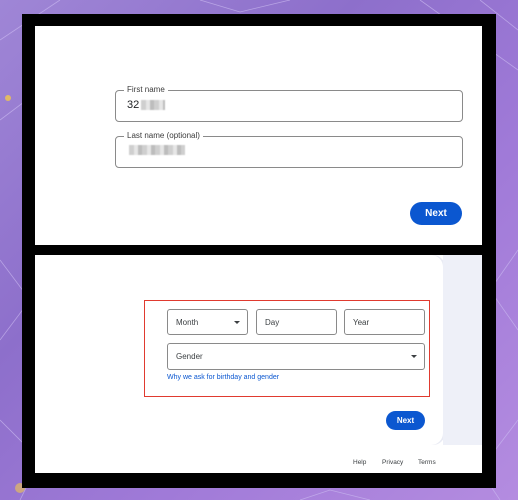  I want to click on year-field: Year, so click(384, 322).